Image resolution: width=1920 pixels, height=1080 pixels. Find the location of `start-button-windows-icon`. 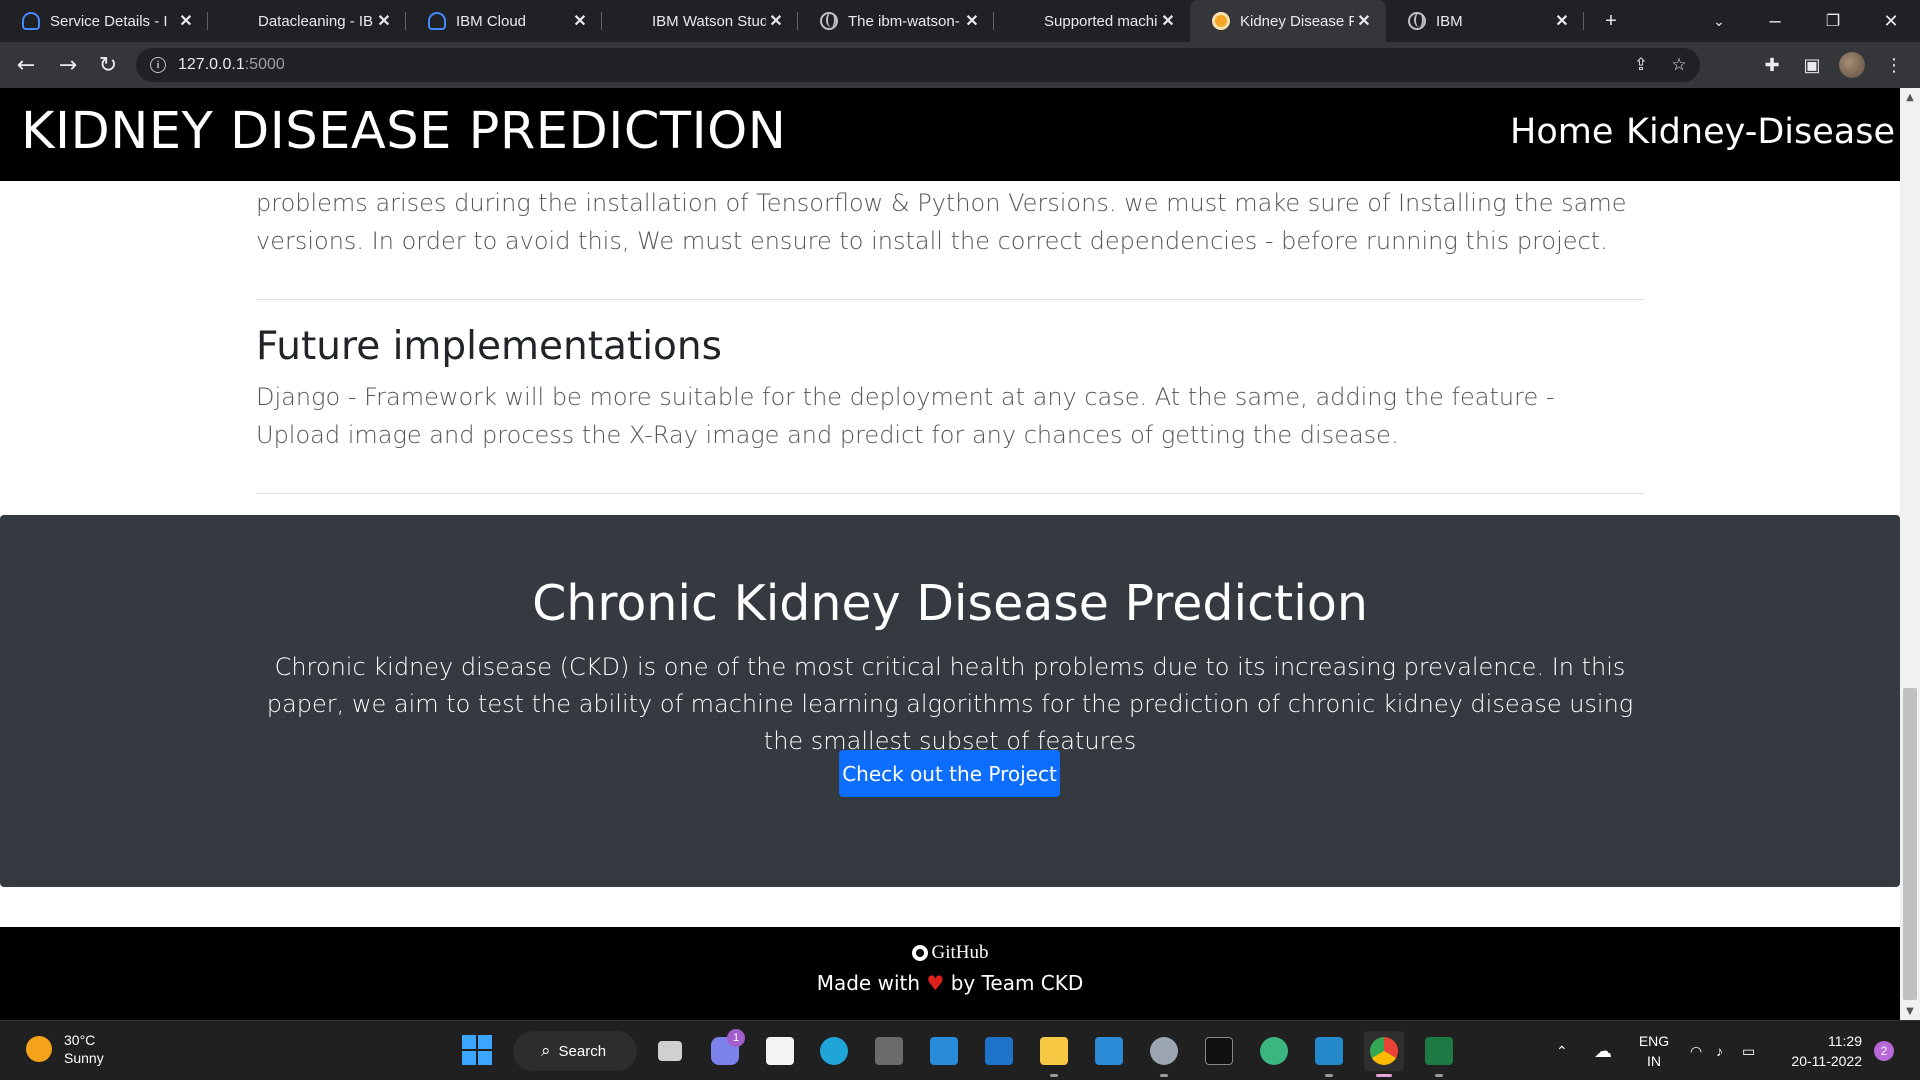

start-button-windows-icon is located at coordinates (477, 1050).